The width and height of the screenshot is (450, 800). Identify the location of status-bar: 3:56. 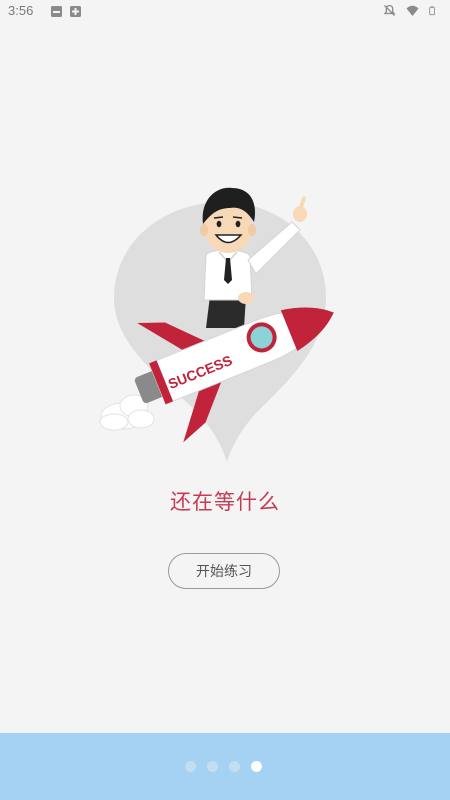
(225, 12).